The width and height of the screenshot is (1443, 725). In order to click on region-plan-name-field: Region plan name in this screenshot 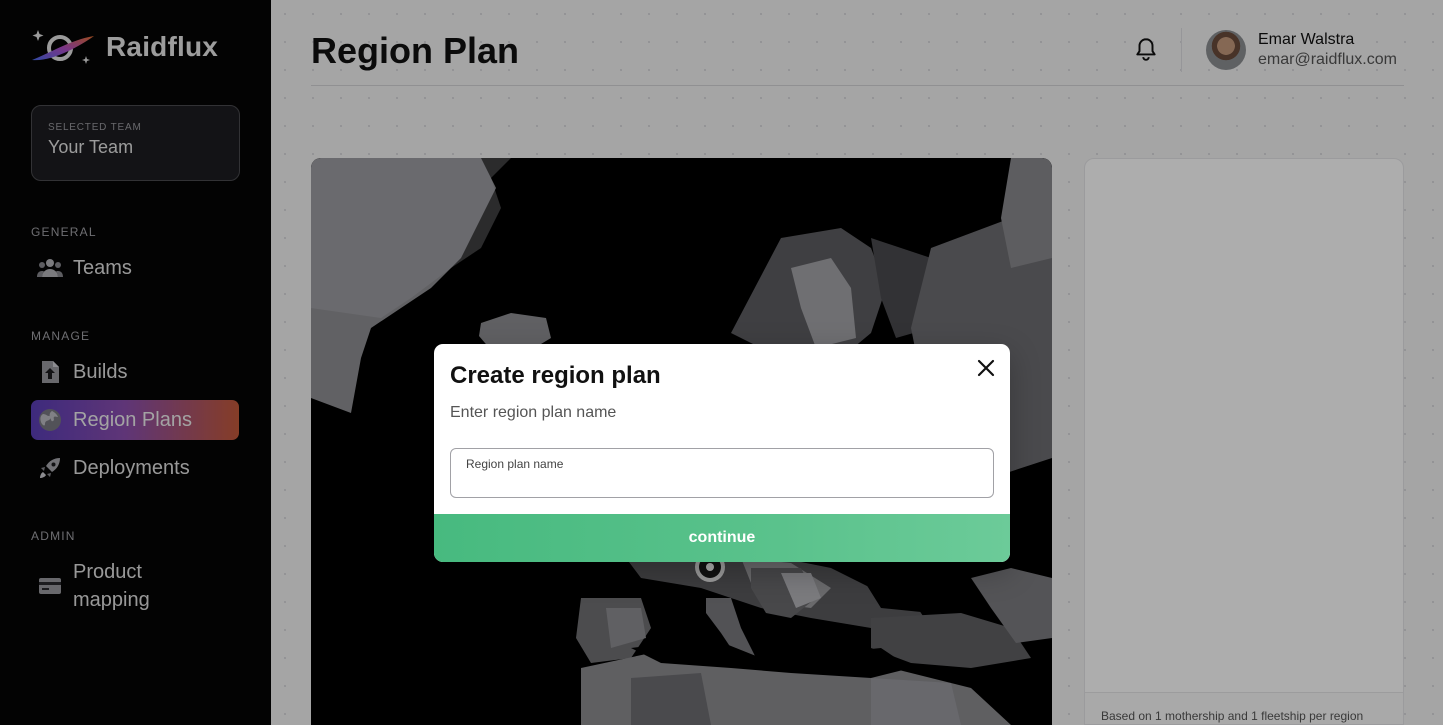, I will do `click(722, 473)`.